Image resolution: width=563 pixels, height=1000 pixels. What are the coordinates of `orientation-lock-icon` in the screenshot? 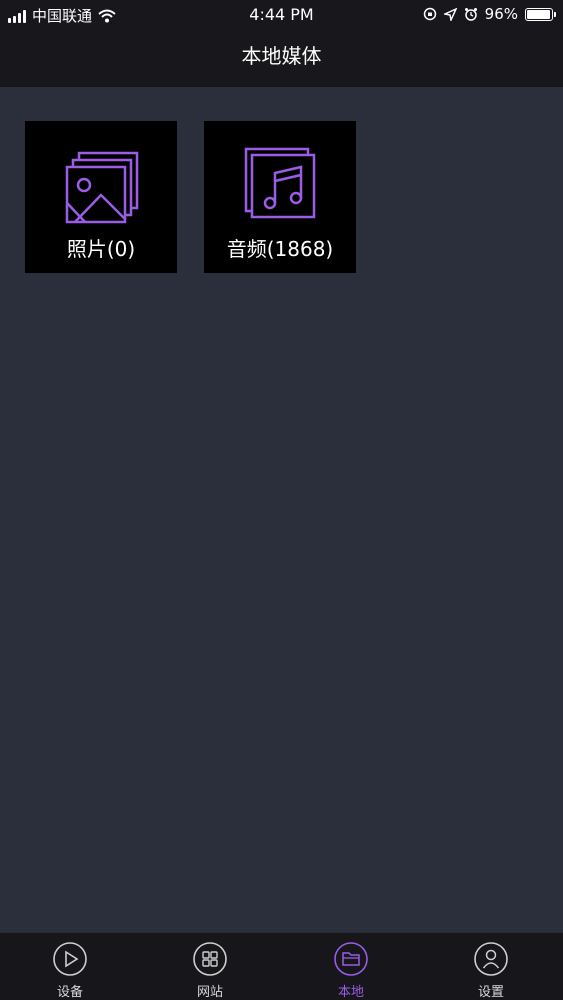 It's located at (429, 14).